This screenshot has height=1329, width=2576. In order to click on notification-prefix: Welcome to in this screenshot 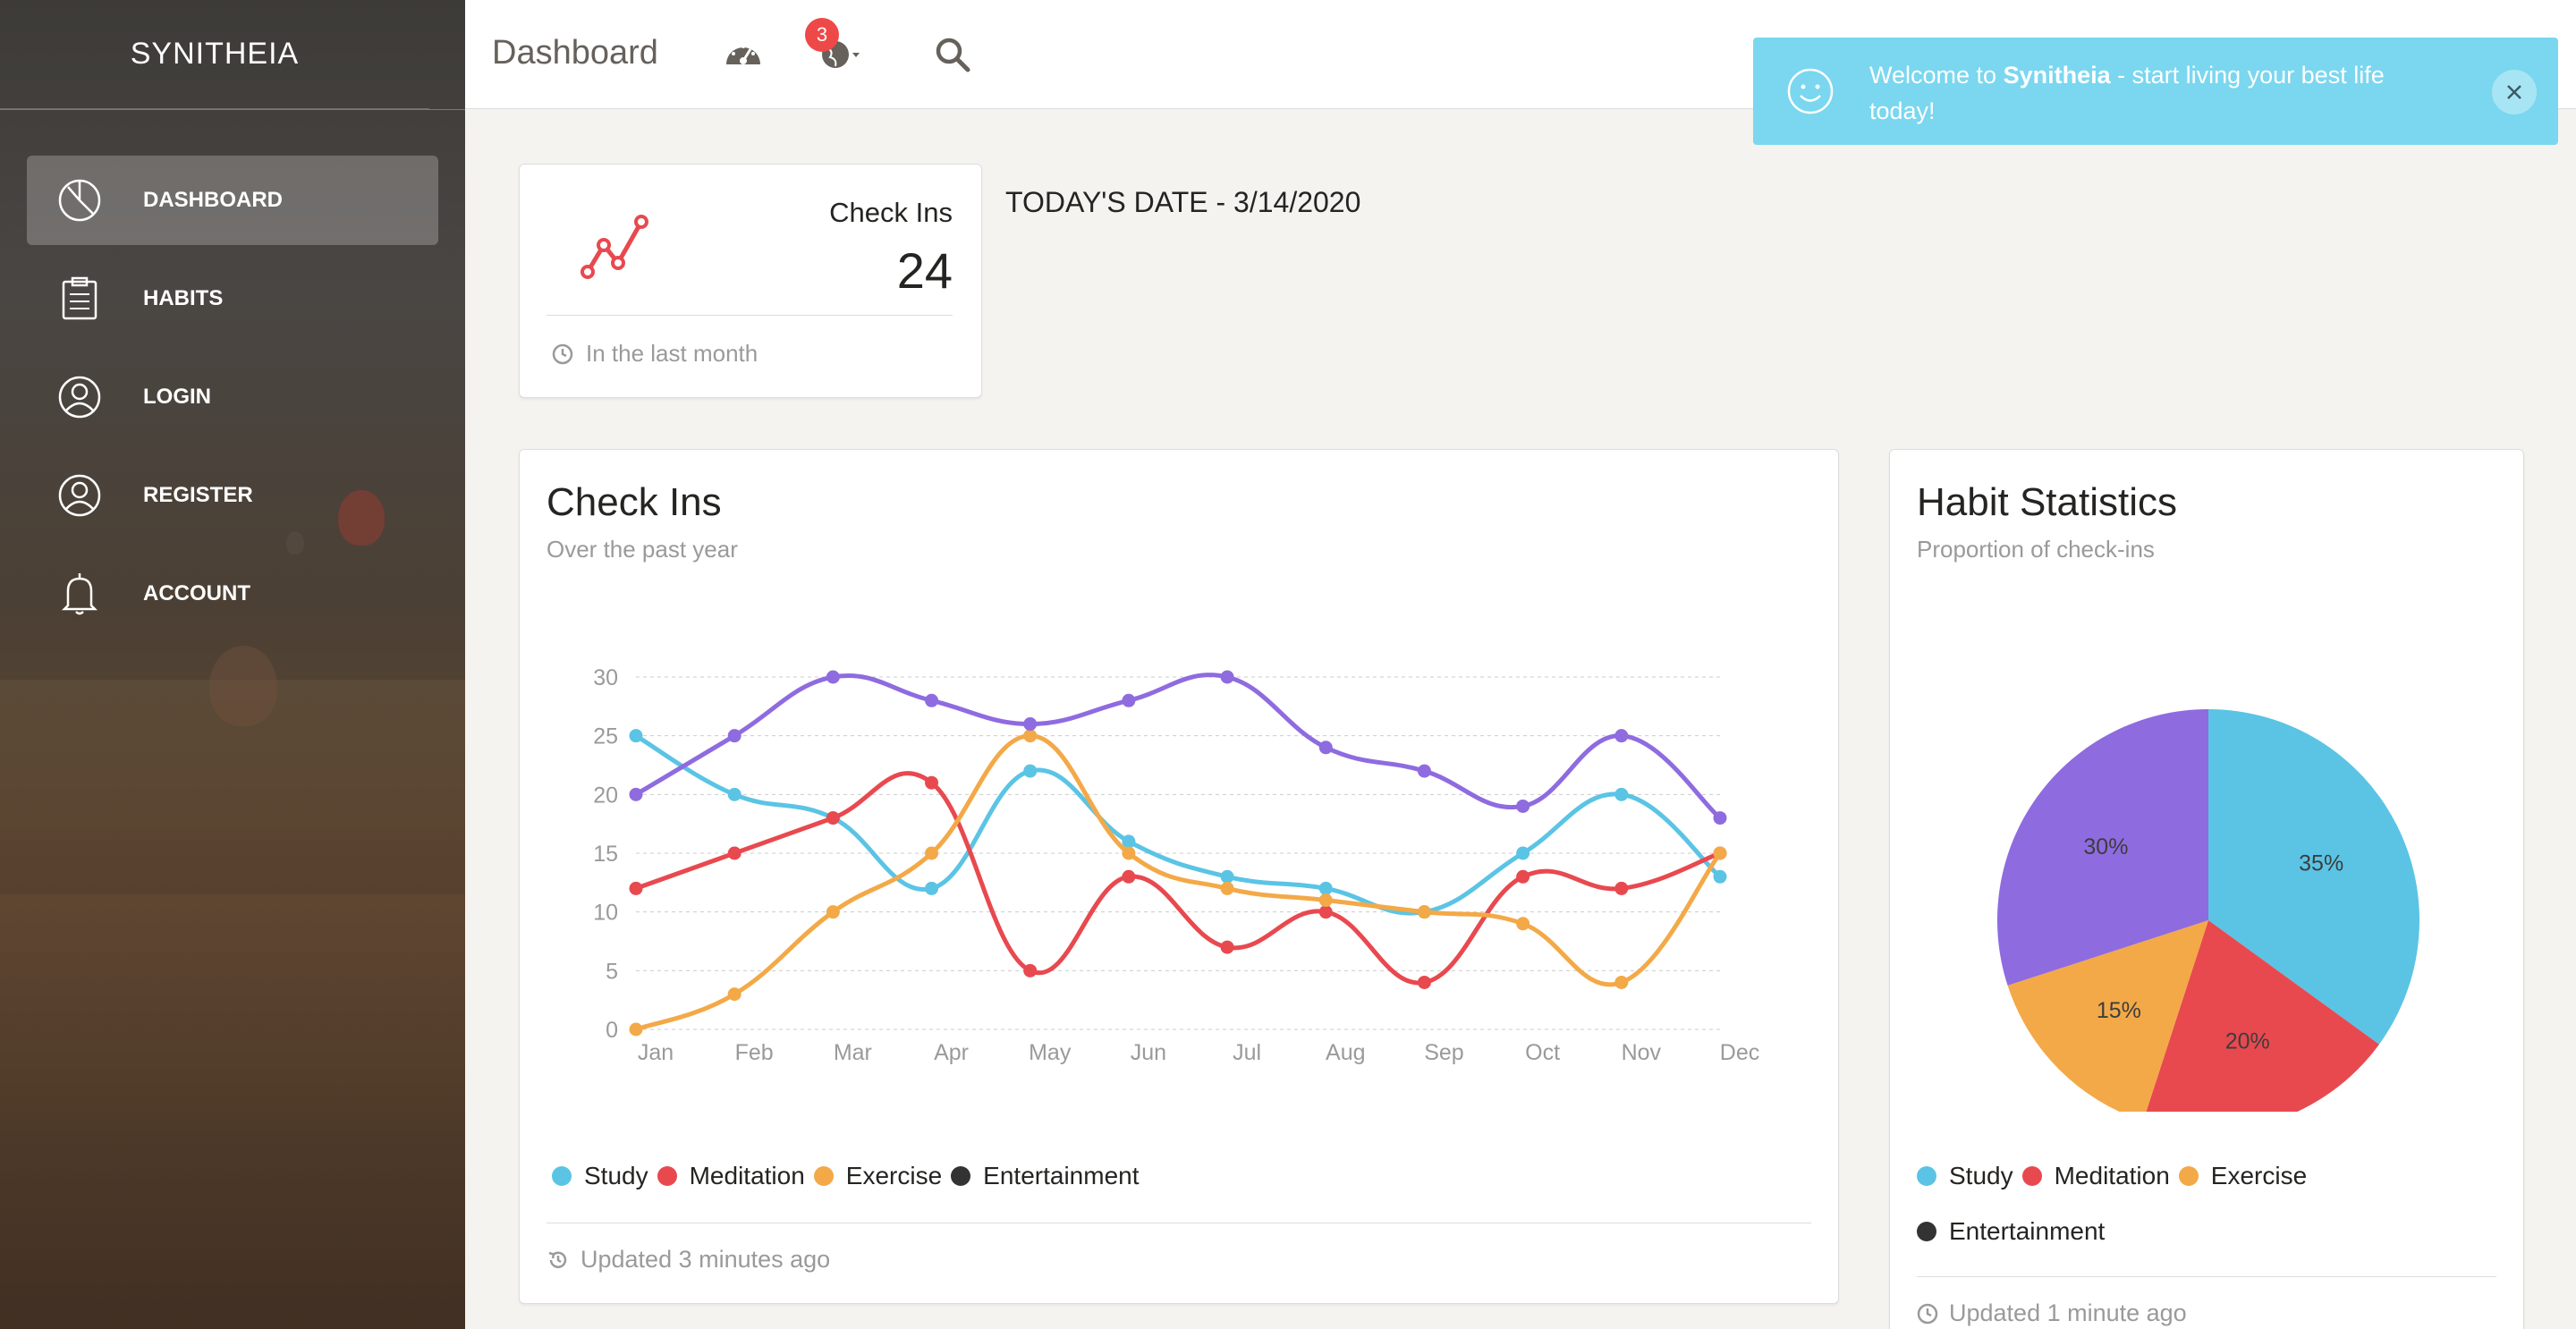, I will do `click(1936, 75)`.